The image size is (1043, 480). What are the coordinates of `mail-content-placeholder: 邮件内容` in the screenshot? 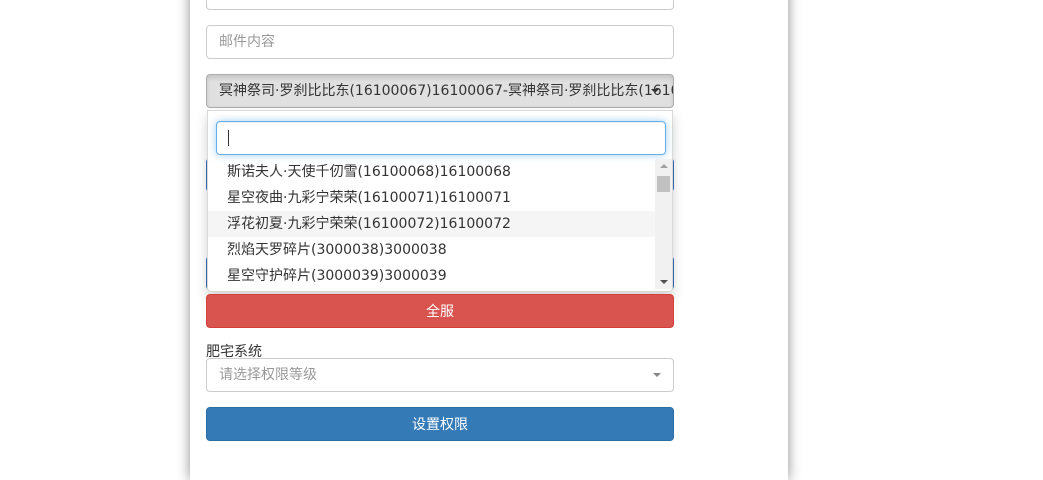 It's located at (247, 42).